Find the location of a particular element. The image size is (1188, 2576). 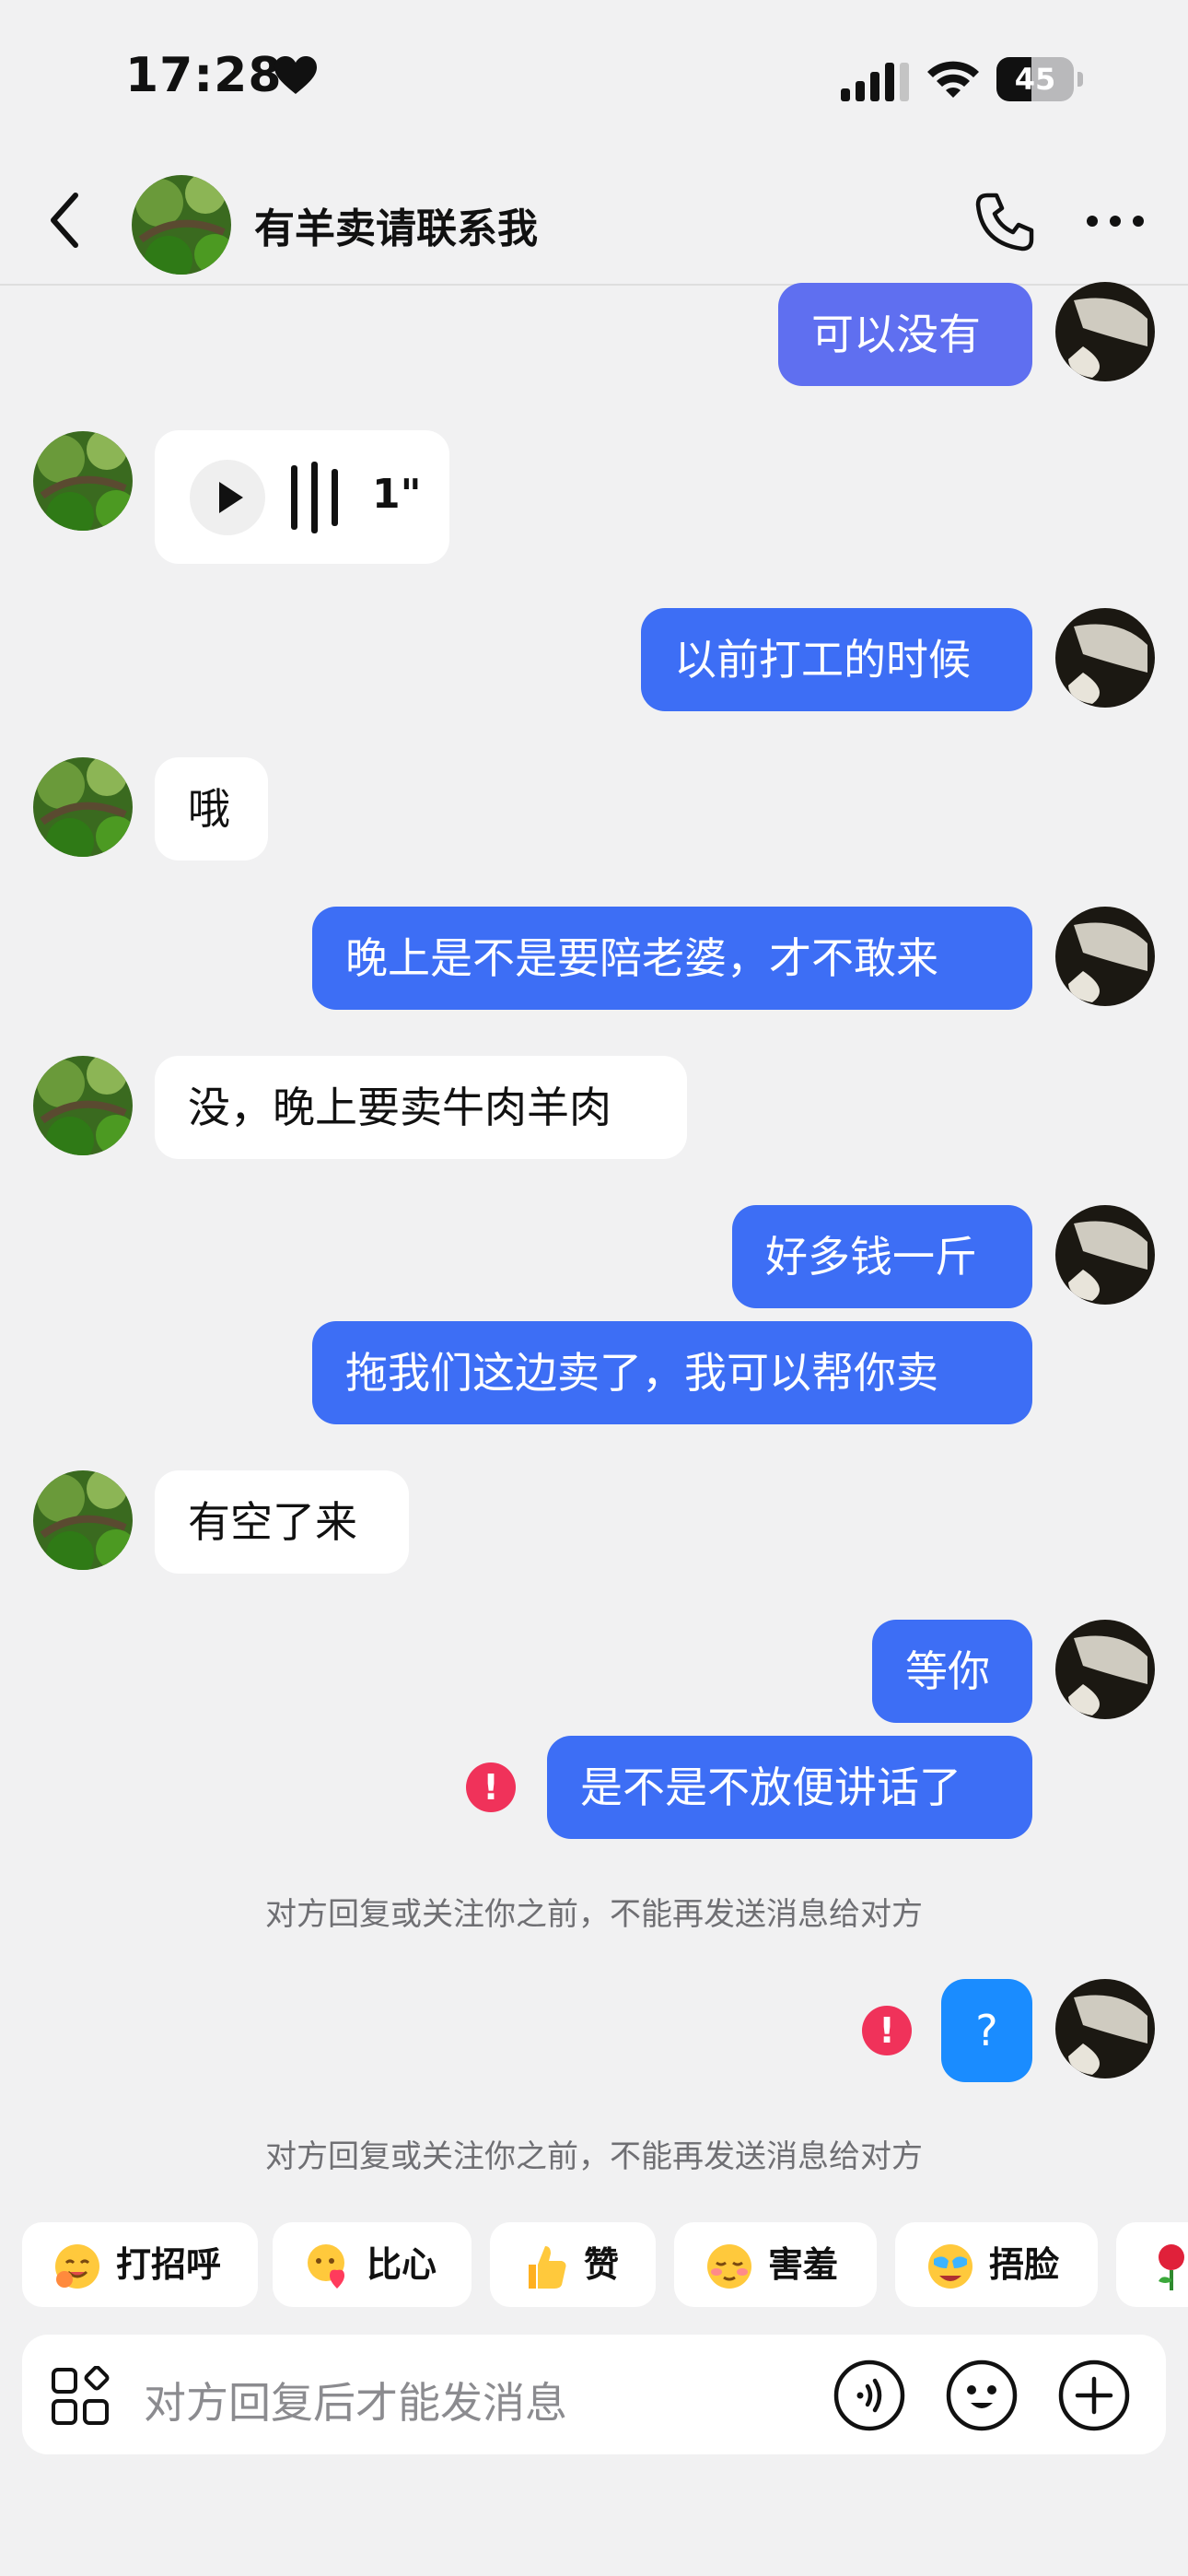

cellular-signal-icon is located at coordinates (875, 82).